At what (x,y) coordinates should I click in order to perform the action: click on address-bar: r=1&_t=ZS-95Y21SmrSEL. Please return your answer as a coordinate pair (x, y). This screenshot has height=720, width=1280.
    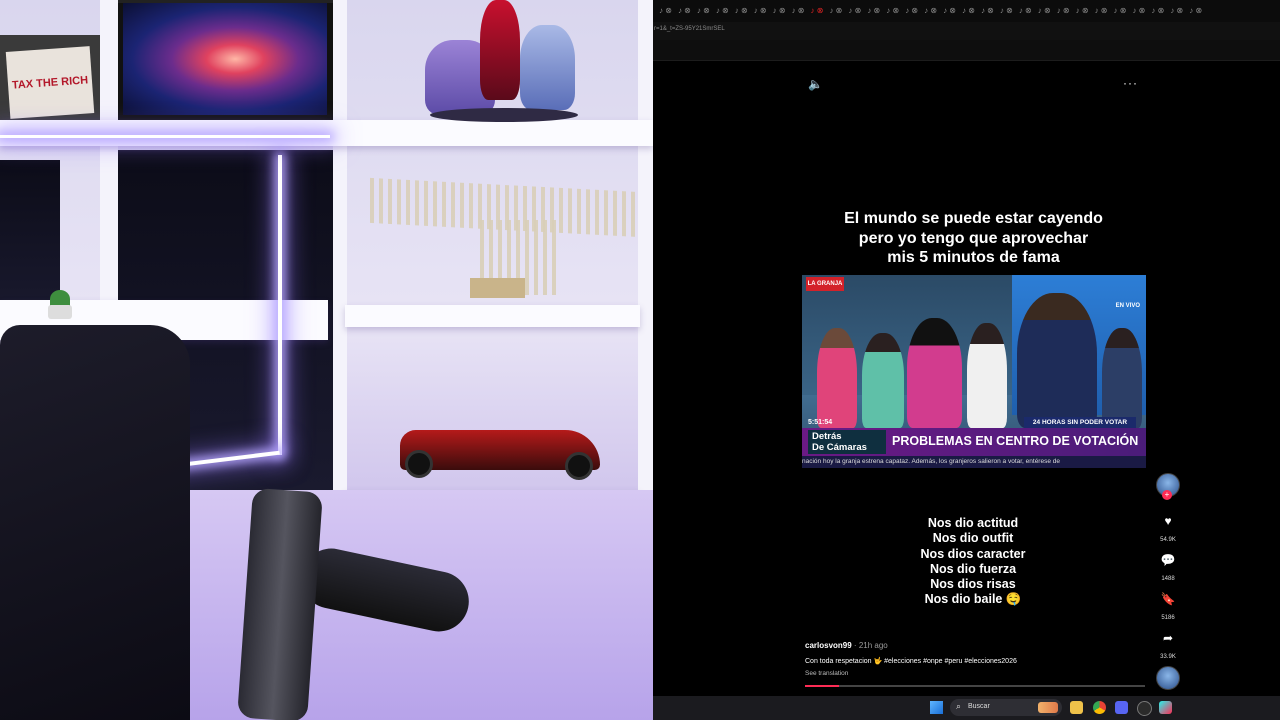
    Looking at the image, I should click on (966, 31).